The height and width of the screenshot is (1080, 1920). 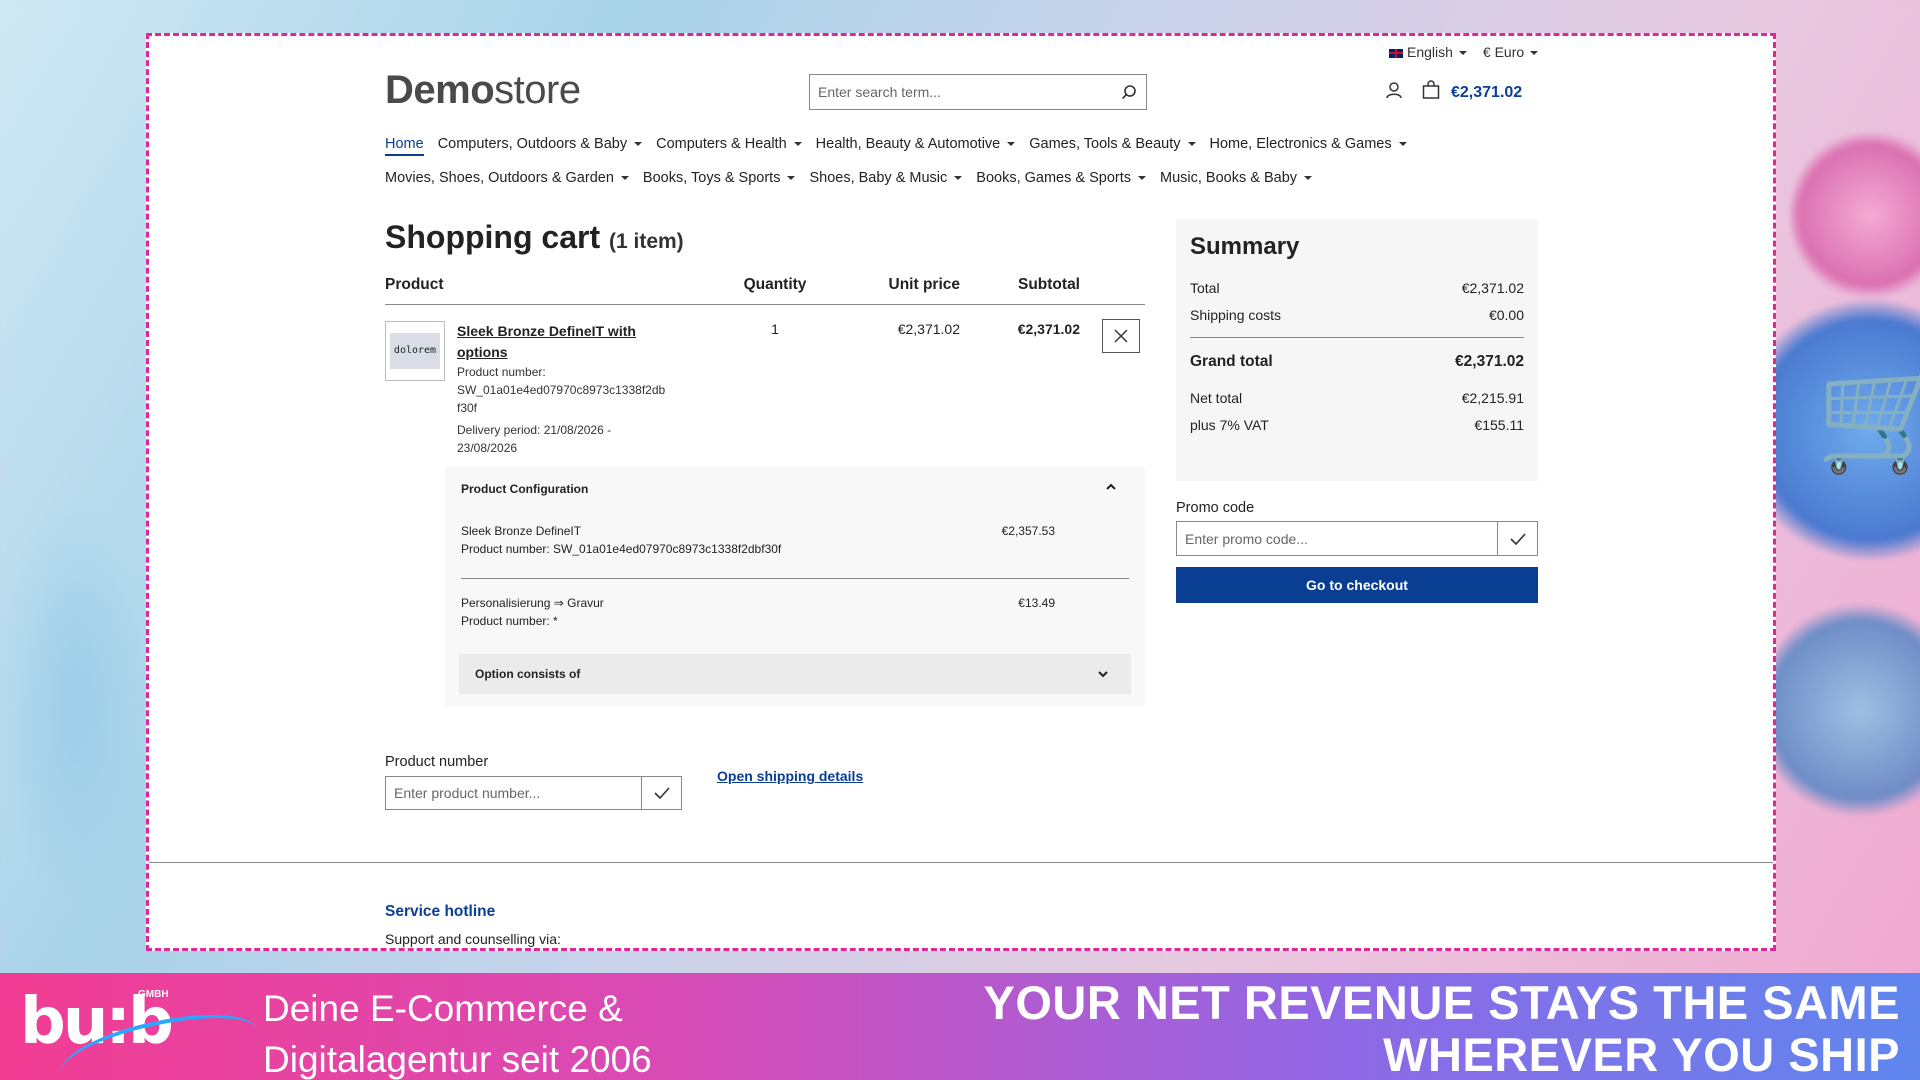 I want to click on summary-shipping-row: Shipping costs €0.00, so click(x=1357, y=315).